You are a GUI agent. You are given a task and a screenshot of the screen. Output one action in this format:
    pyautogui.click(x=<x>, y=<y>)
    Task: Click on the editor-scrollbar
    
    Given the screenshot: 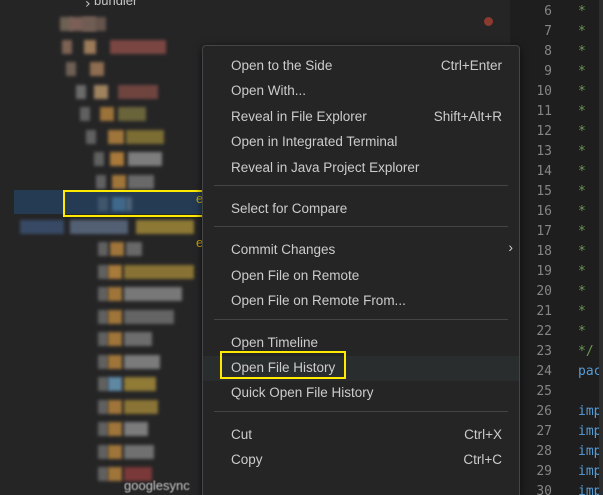 What is the action you would take?
    pyautogui.click(x=601, y=247)
    